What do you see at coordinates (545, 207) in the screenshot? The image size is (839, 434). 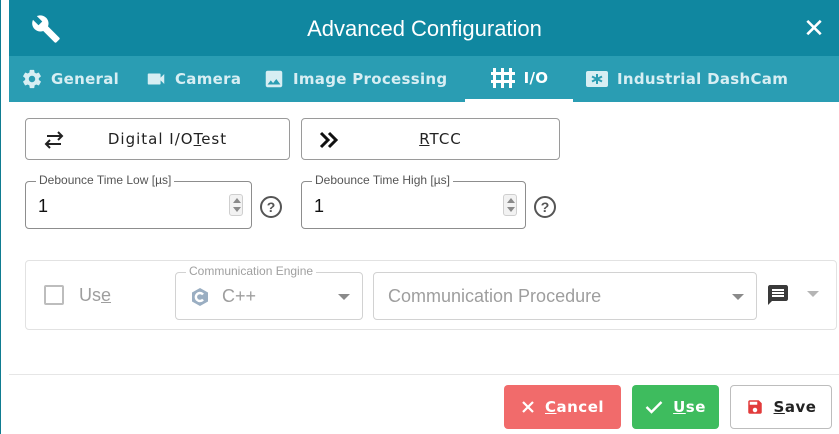 I see `debounce-high-help-icon: ?` at bounding box center [545, 207].